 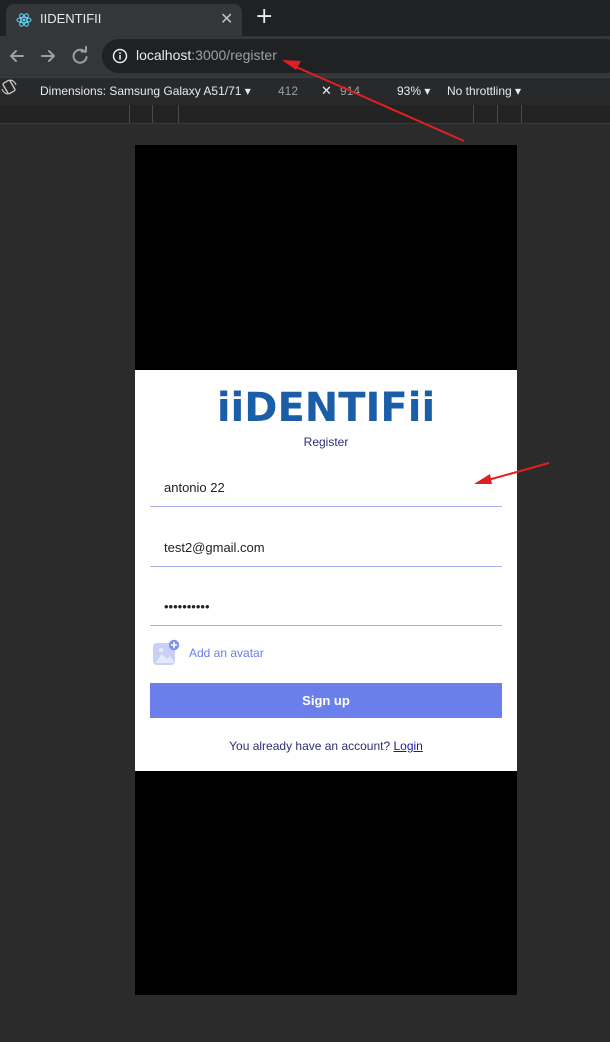 What do you see at coordinates (226, 653) in the screenshot?
I see `add-avatar-label: Add an avatar` at bounding box center [226, 653].